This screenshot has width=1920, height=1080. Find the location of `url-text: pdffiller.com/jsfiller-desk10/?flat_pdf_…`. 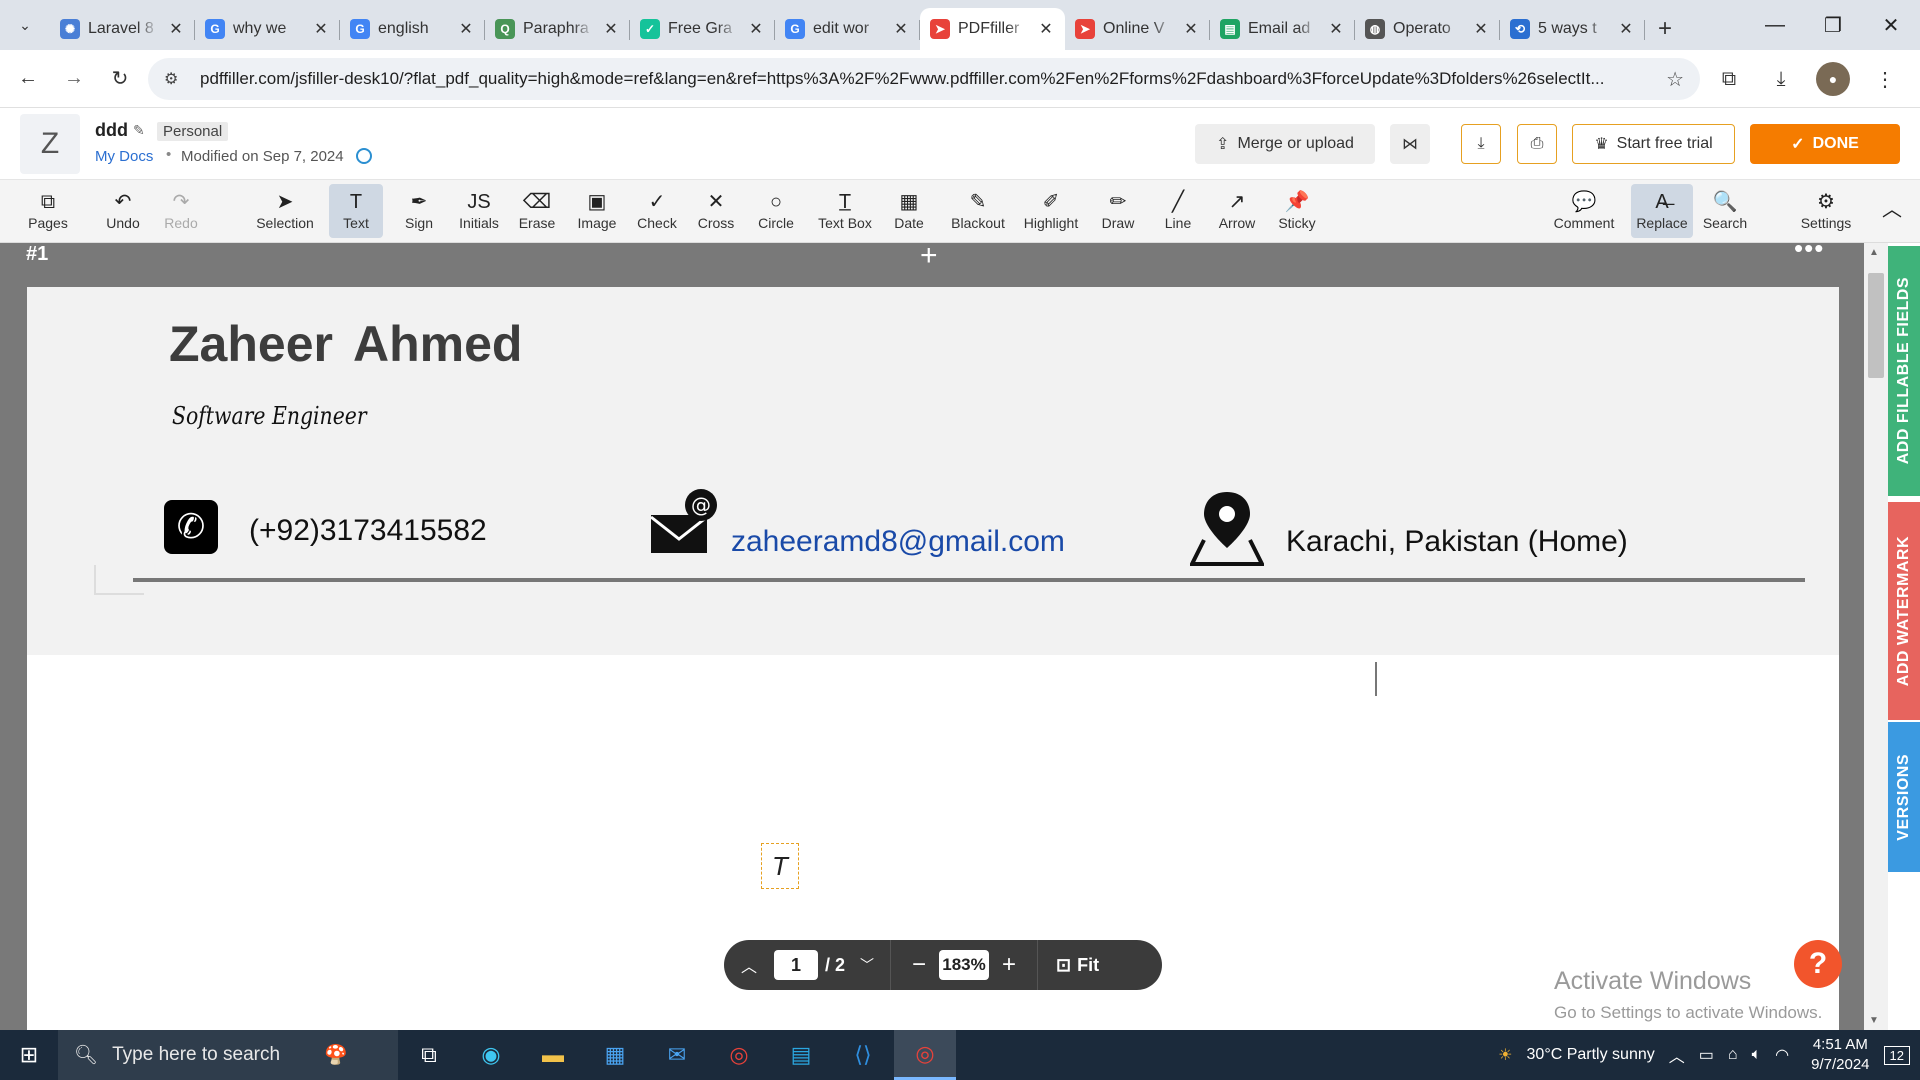

url-text: pdffiller.com/jsfiller-desk10/?flat_pdf_… is located at coordinates (933, 79).